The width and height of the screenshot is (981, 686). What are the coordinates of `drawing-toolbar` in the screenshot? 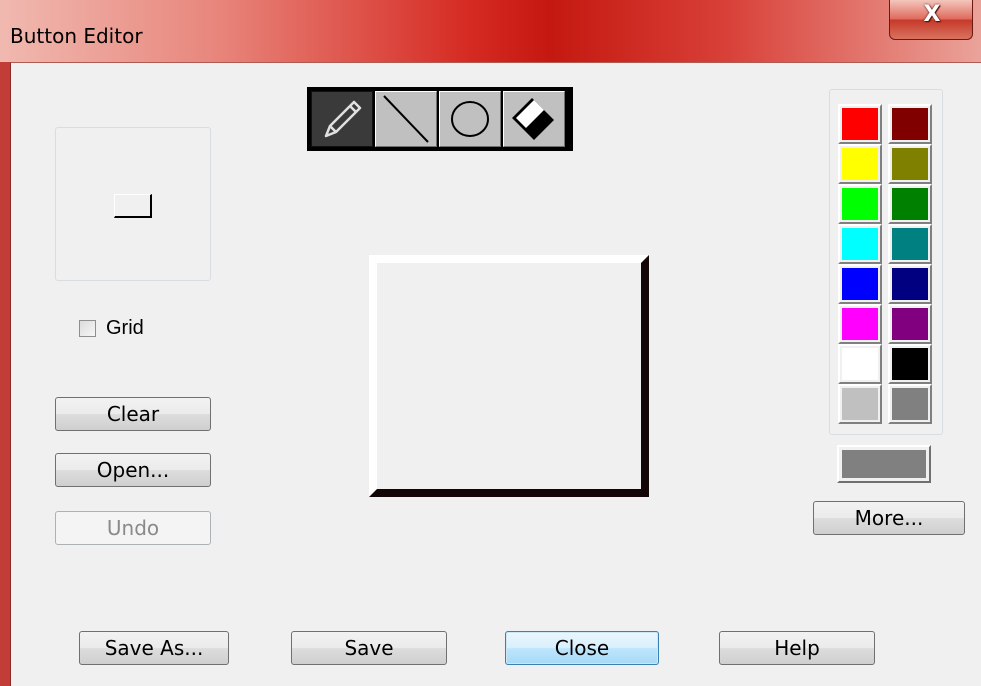 It's located at (440, 119).